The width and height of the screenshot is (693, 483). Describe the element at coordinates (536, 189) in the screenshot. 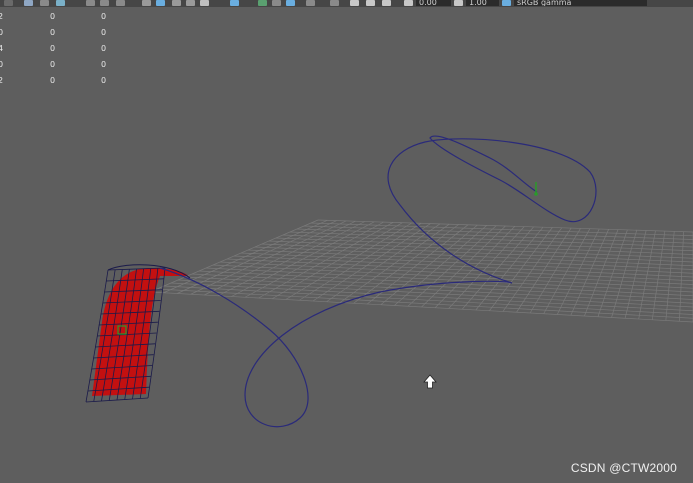

I see `curve-pivot-handle` at that location.